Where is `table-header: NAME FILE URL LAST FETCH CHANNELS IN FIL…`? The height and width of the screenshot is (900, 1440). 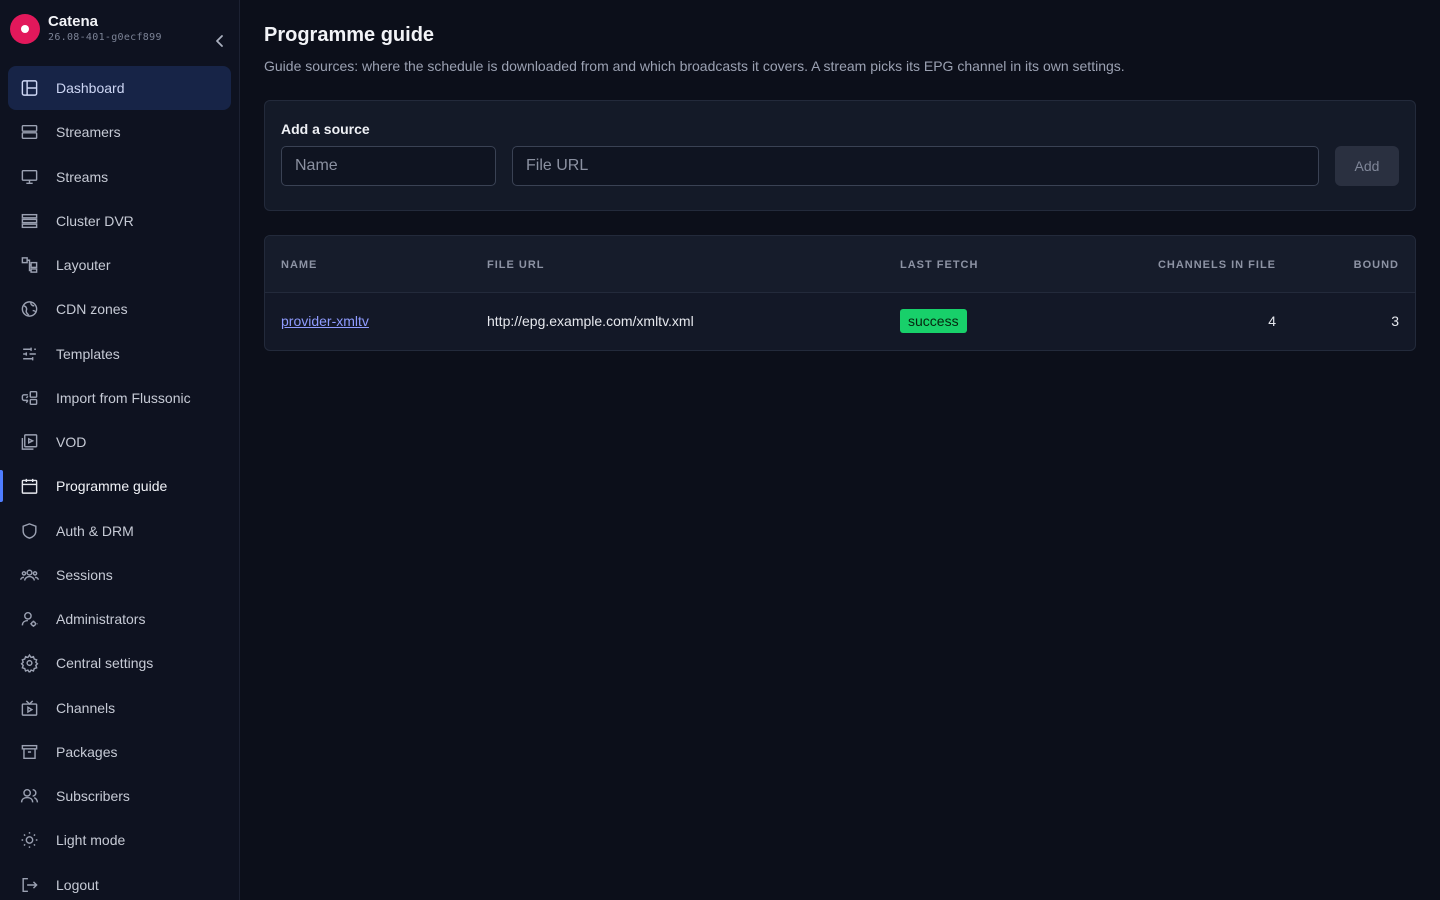
table-header: NAME FILE URL LAST FETCH CHANNELS IN FIL… is located at coordinates (840, 264).